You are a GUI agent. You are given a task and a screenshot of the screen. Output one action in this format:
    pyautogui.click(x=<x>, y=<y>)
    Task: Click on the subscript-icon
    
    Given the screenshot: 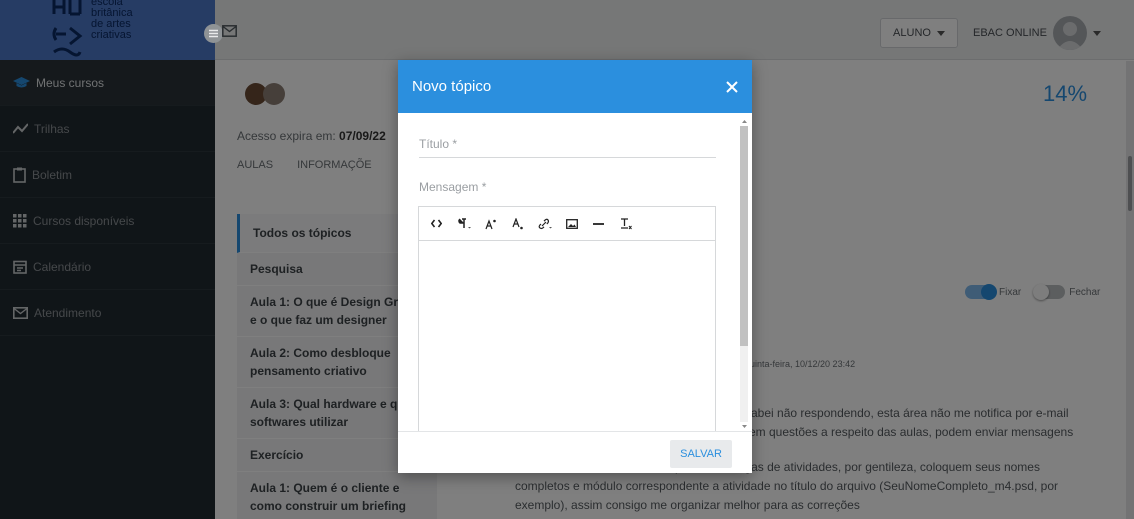 What is the action you would take?
    pyautogui.click(x=517, y=223)
    